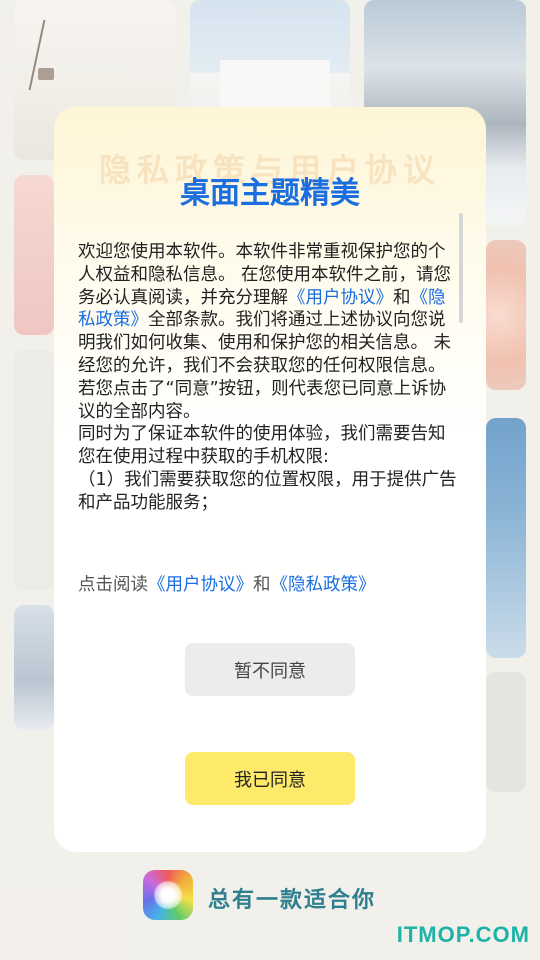 The image size is (540, 960). What do you see at coordinates (402, 297) in the screenshot?
I see `body-and: 和` at bounding box center [402, 297].